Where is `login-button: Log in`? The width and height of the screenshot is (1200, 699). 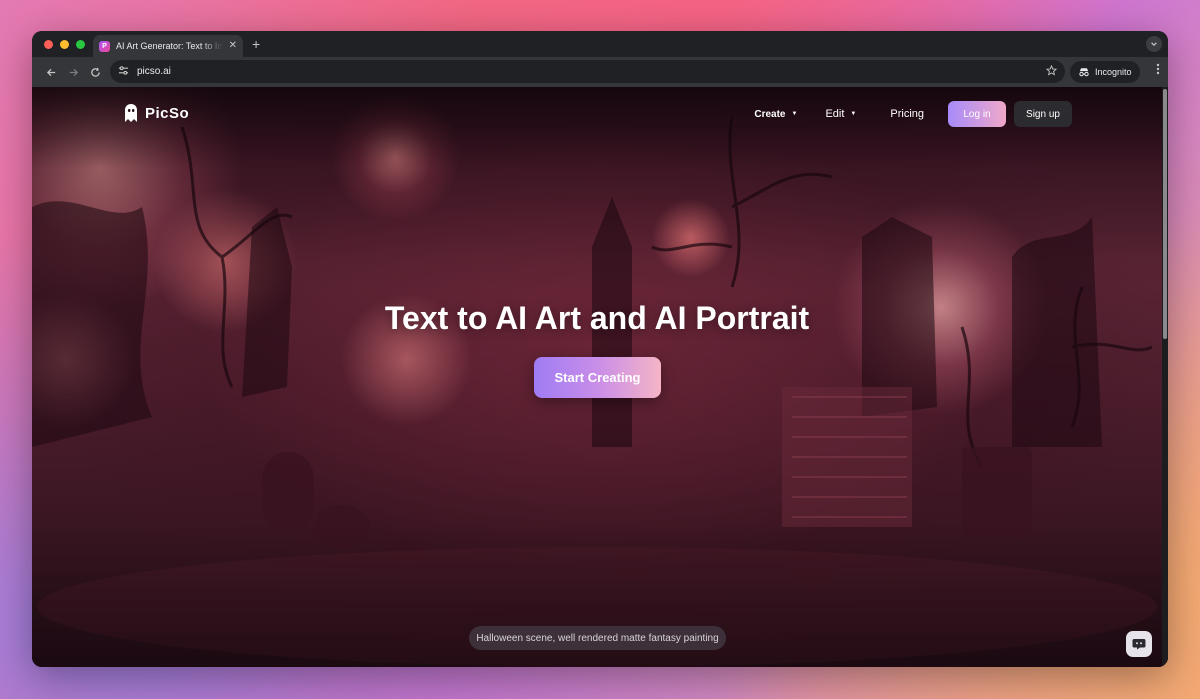 login-button: Log in is located at coordinates (977, 114).